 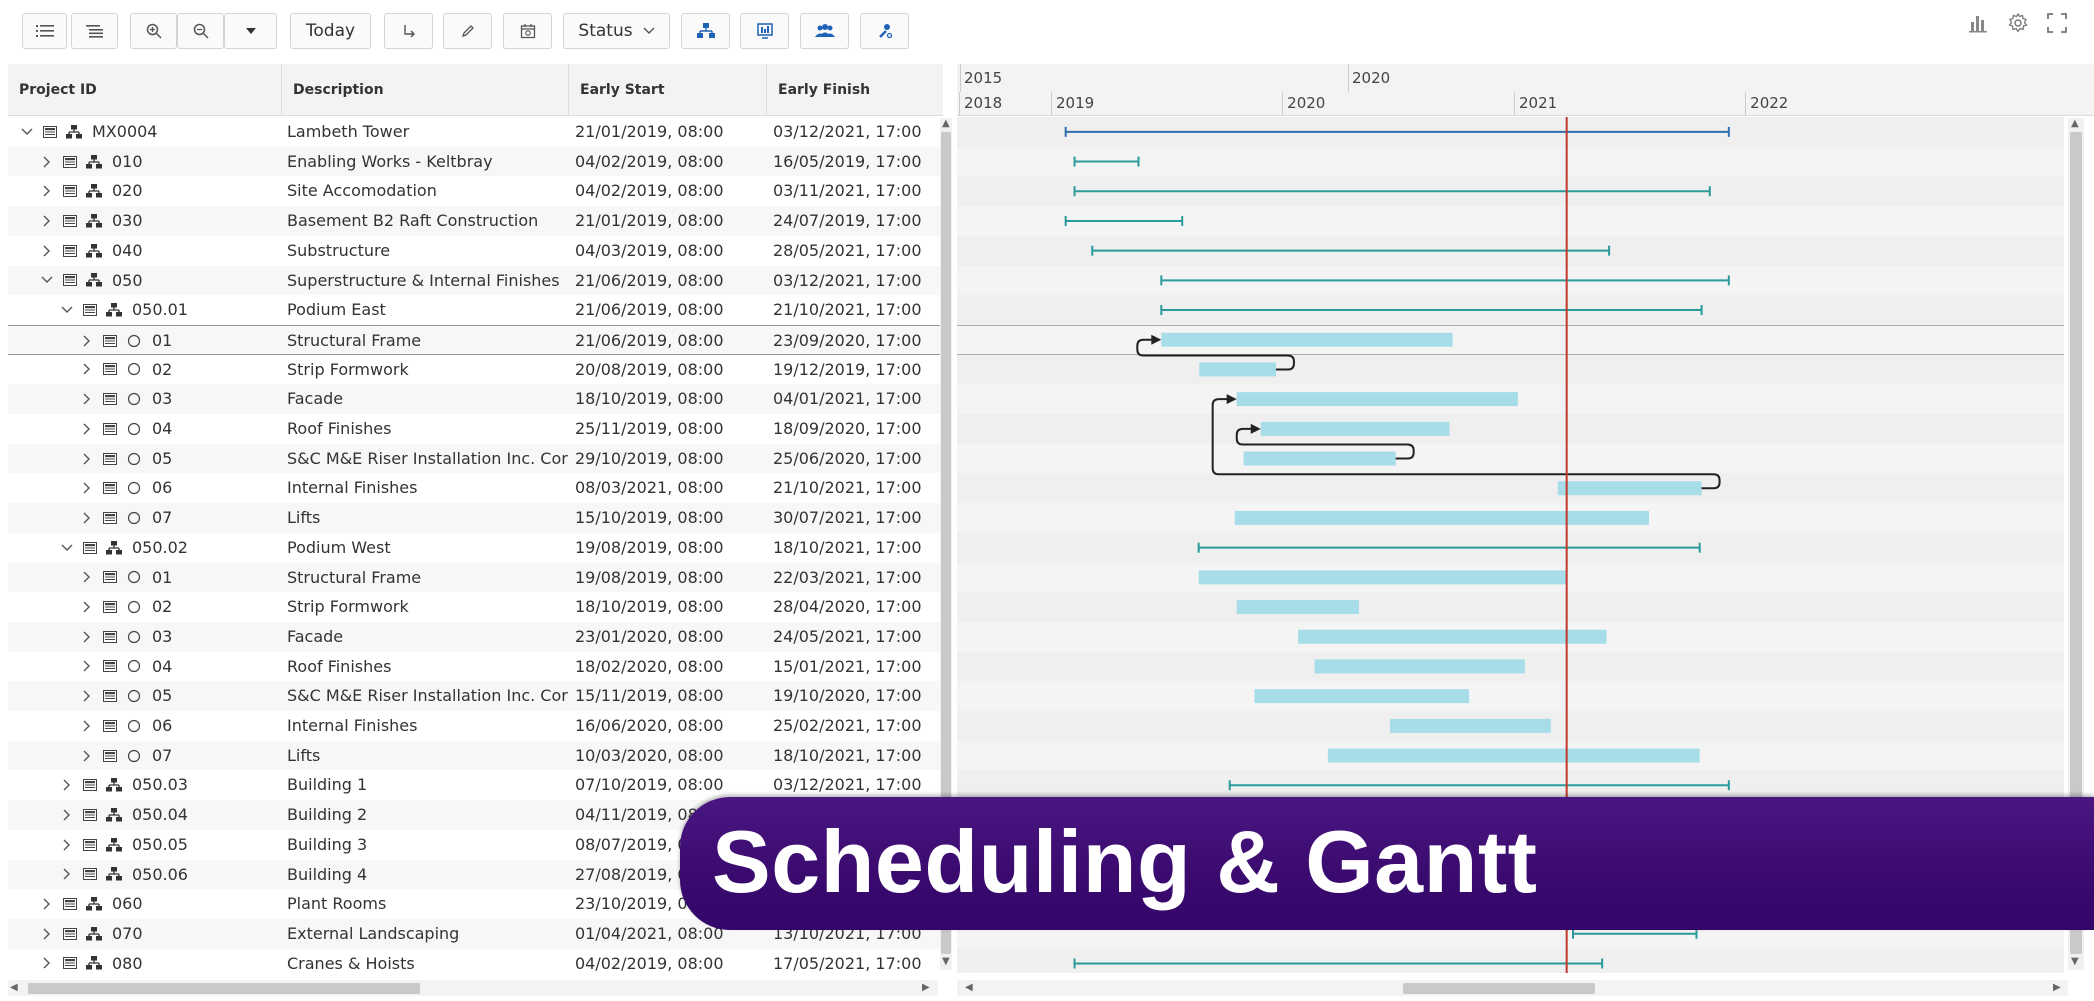 What do you see at coordinates (1979, 23) in the screenshot?
I see `chart-view-button` at bounding box center [1979, 23].